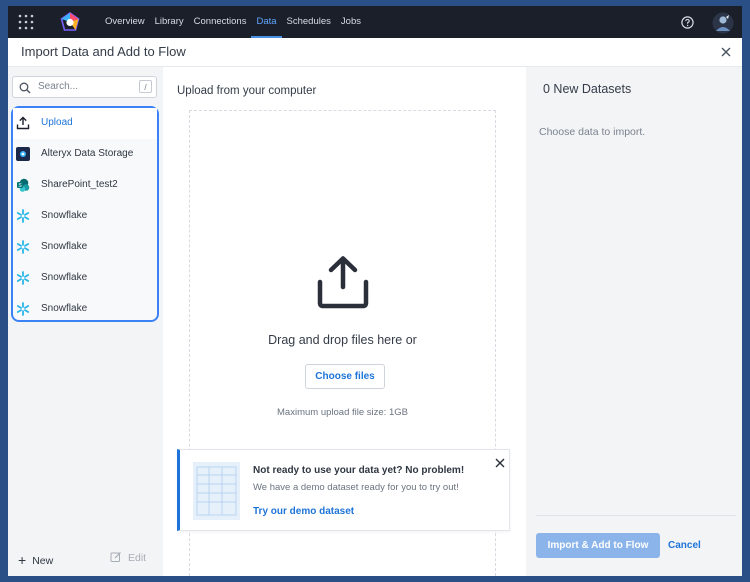 Image resolution: width=750 pixels, height=582 pixels. I want to click on upload-large-icon, so click(343, 282).